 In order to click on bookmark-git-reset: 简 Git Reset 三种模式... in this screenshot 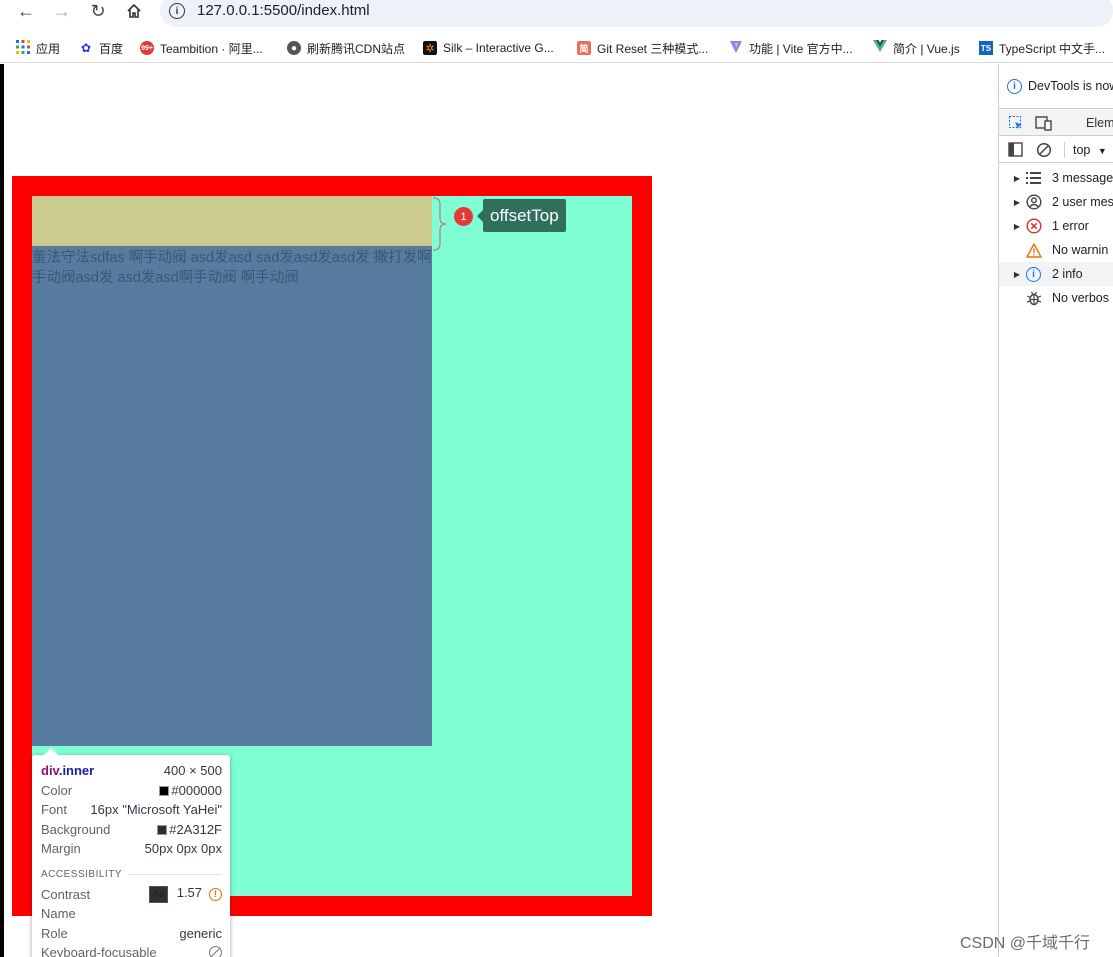, I will do `click(642, 48)`.